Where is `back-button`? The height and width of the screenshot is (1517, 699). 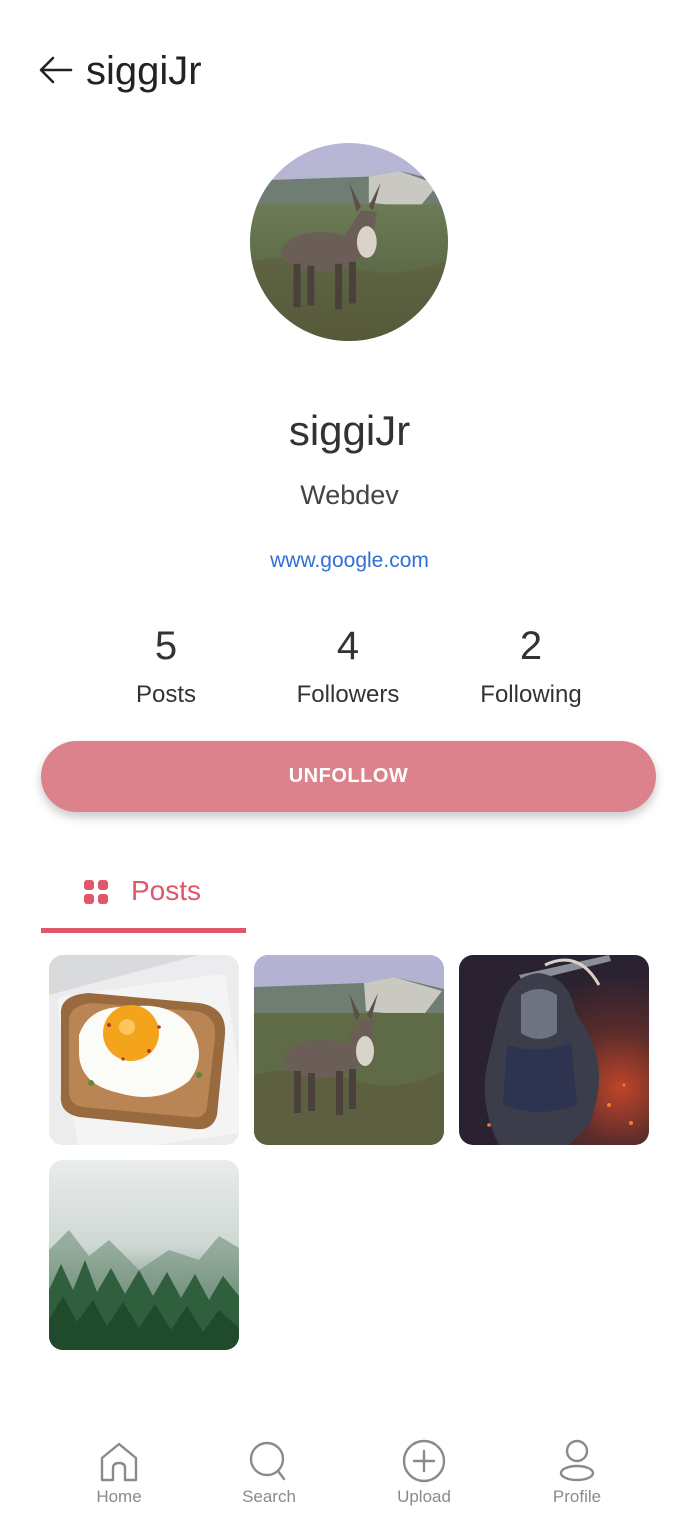 back-button is located at coordinates (56, 70).